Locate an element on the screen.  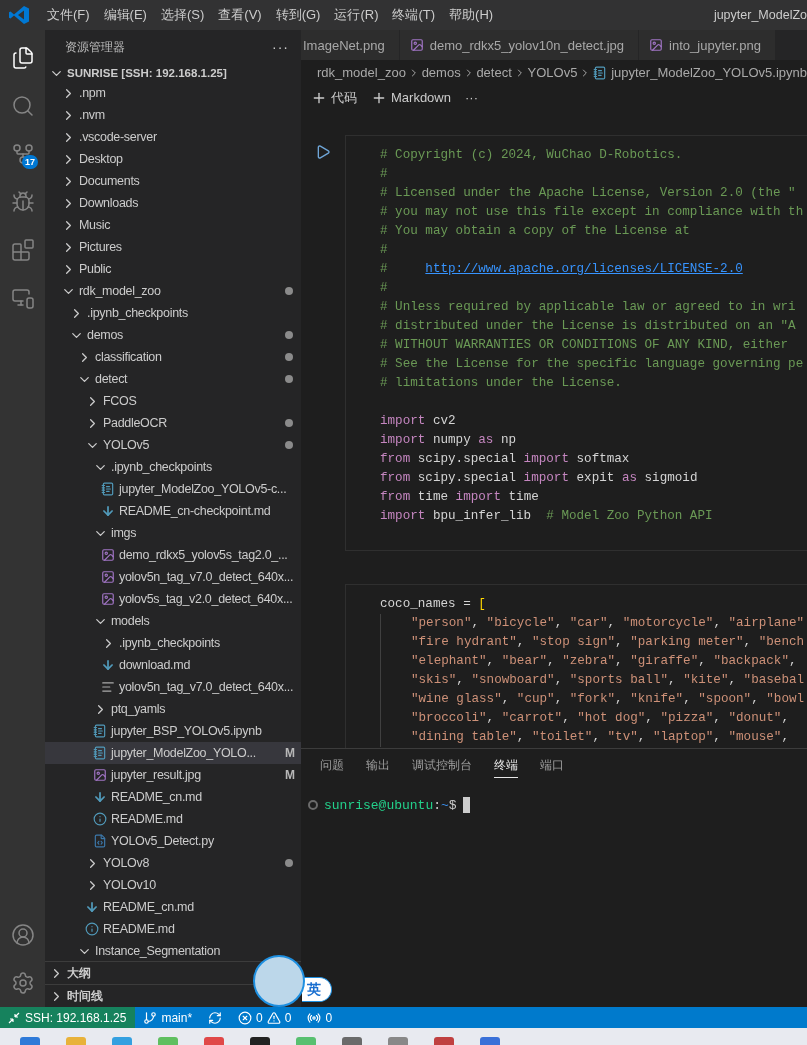
file-item: download.md is located at coordinates (173, 665).